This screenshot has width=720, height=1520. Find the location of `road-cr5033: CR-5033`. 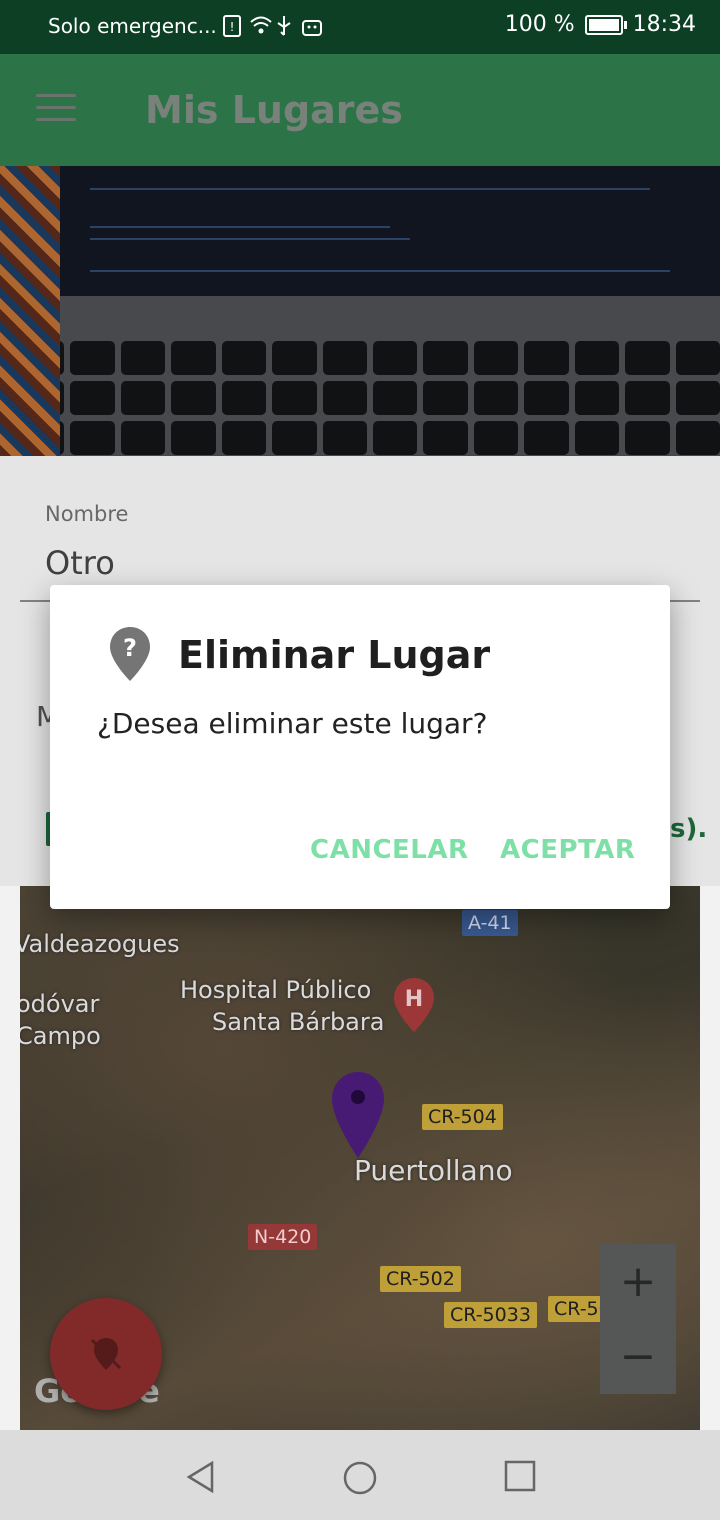

road-cr5033: CR-5033 is located at coordinates (490, 1315).